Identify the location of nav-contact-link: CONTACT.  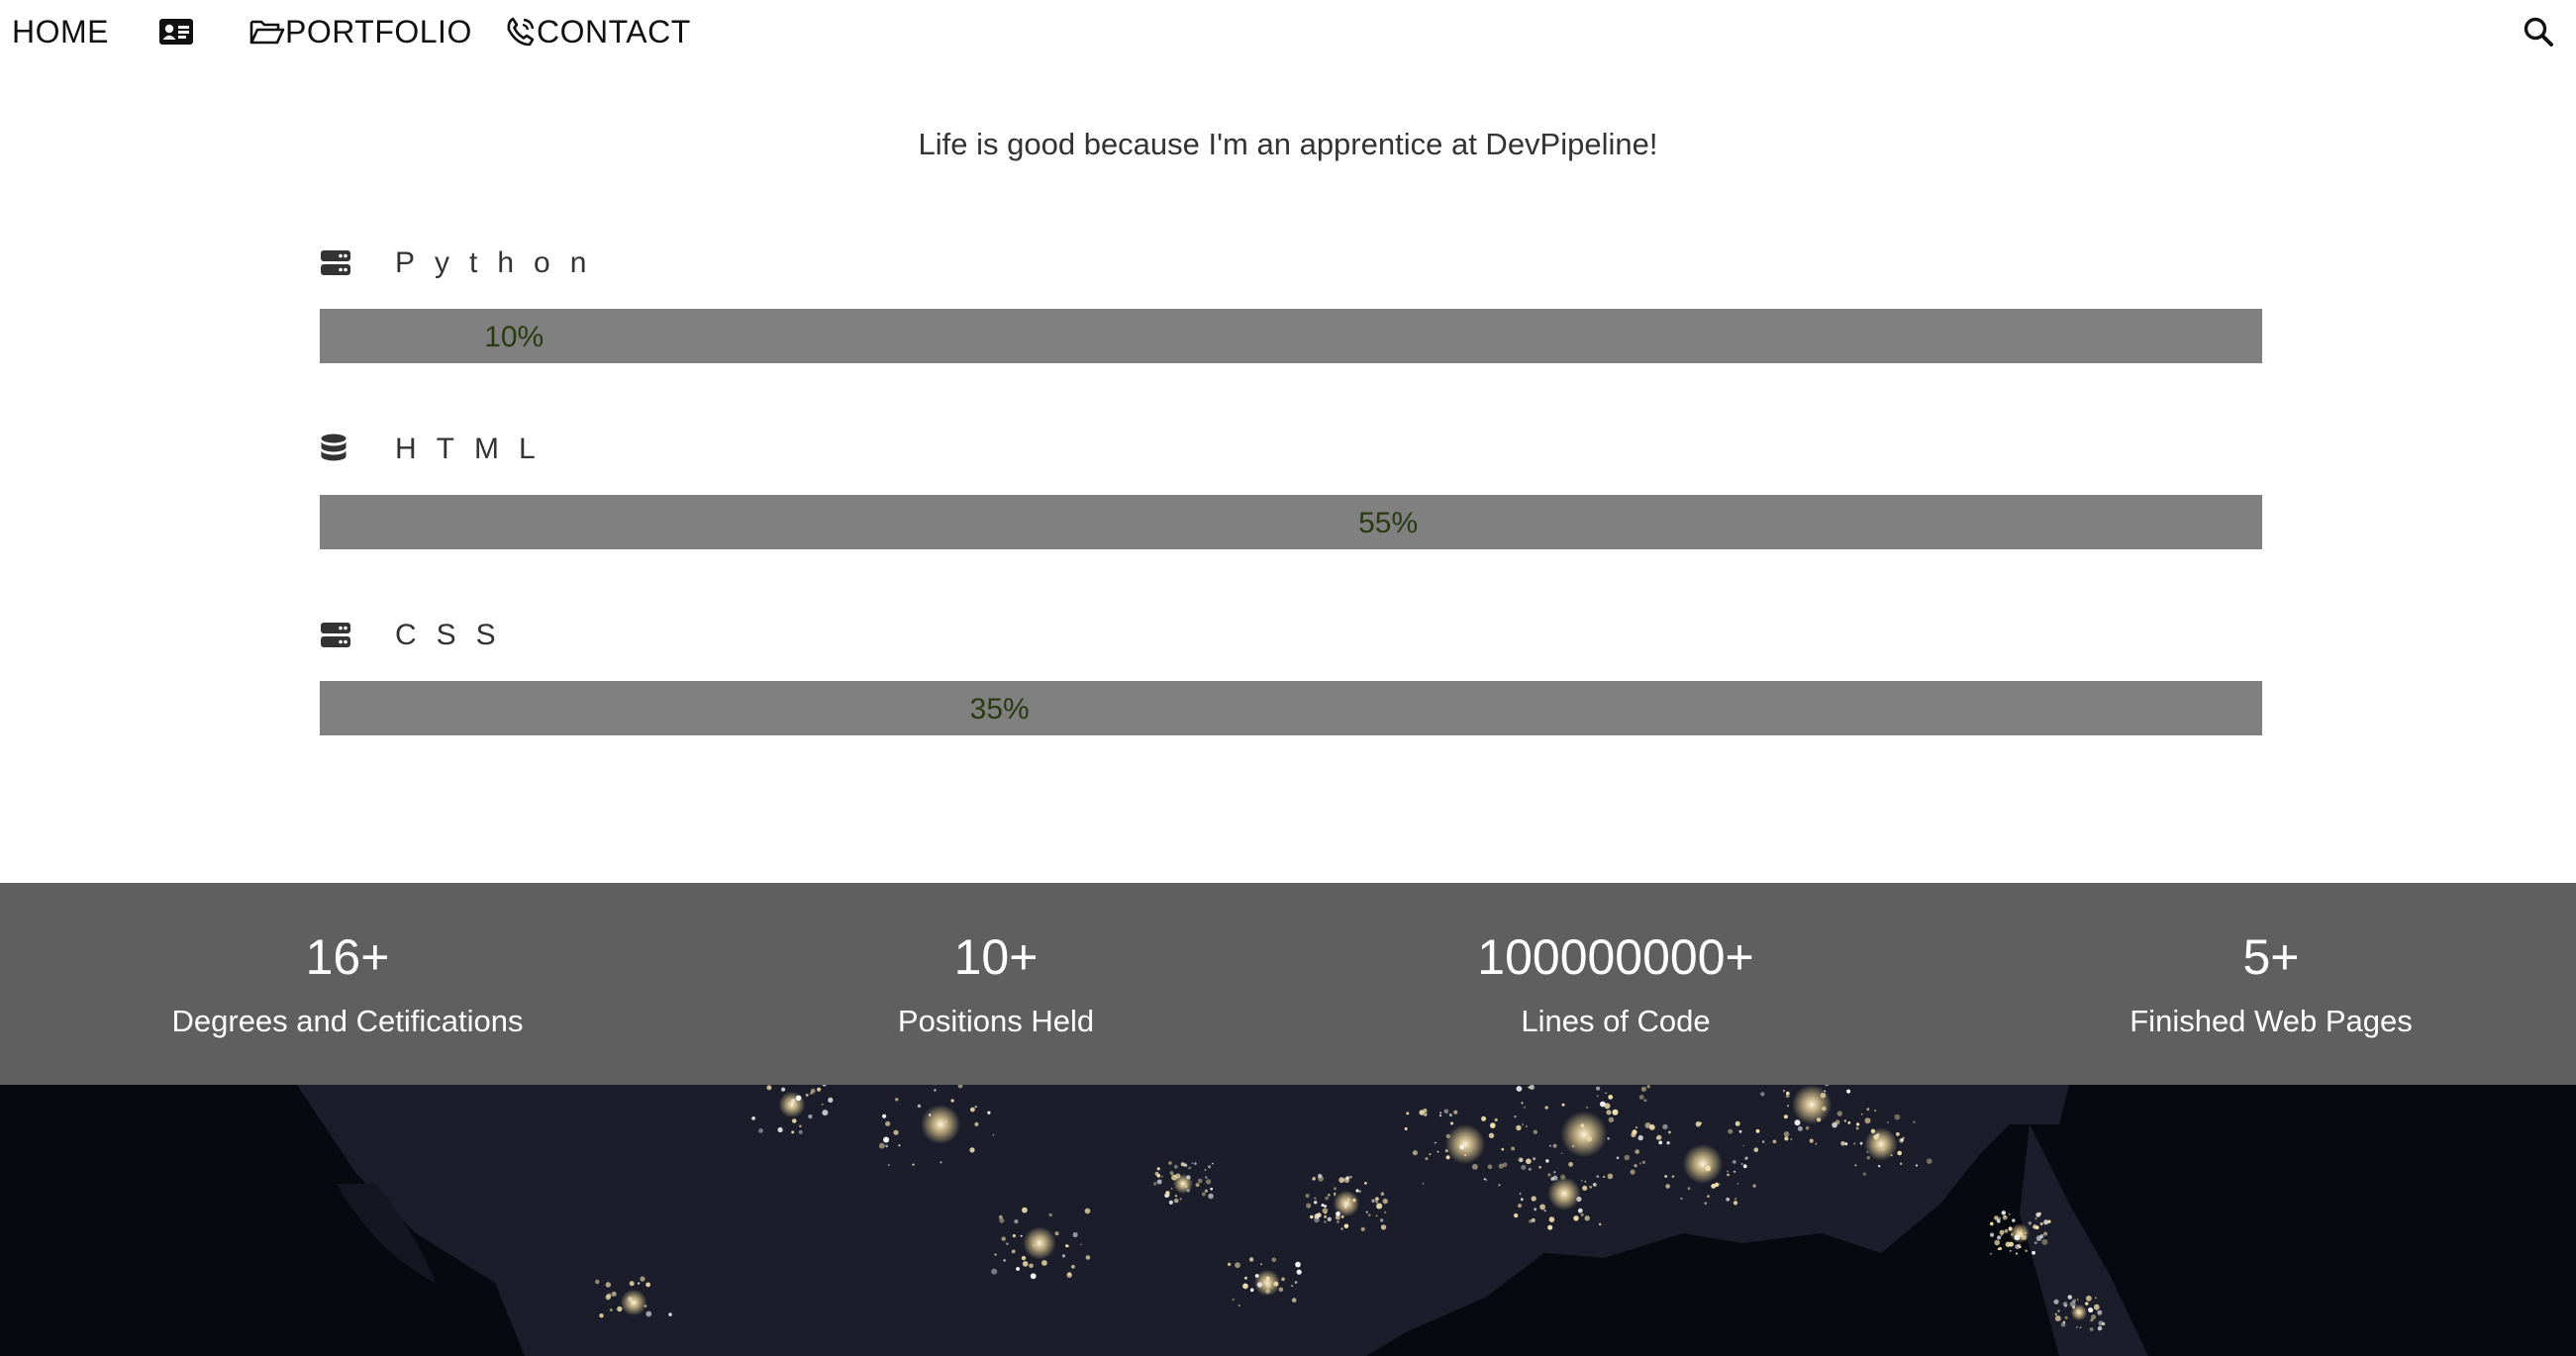
(598, 31).